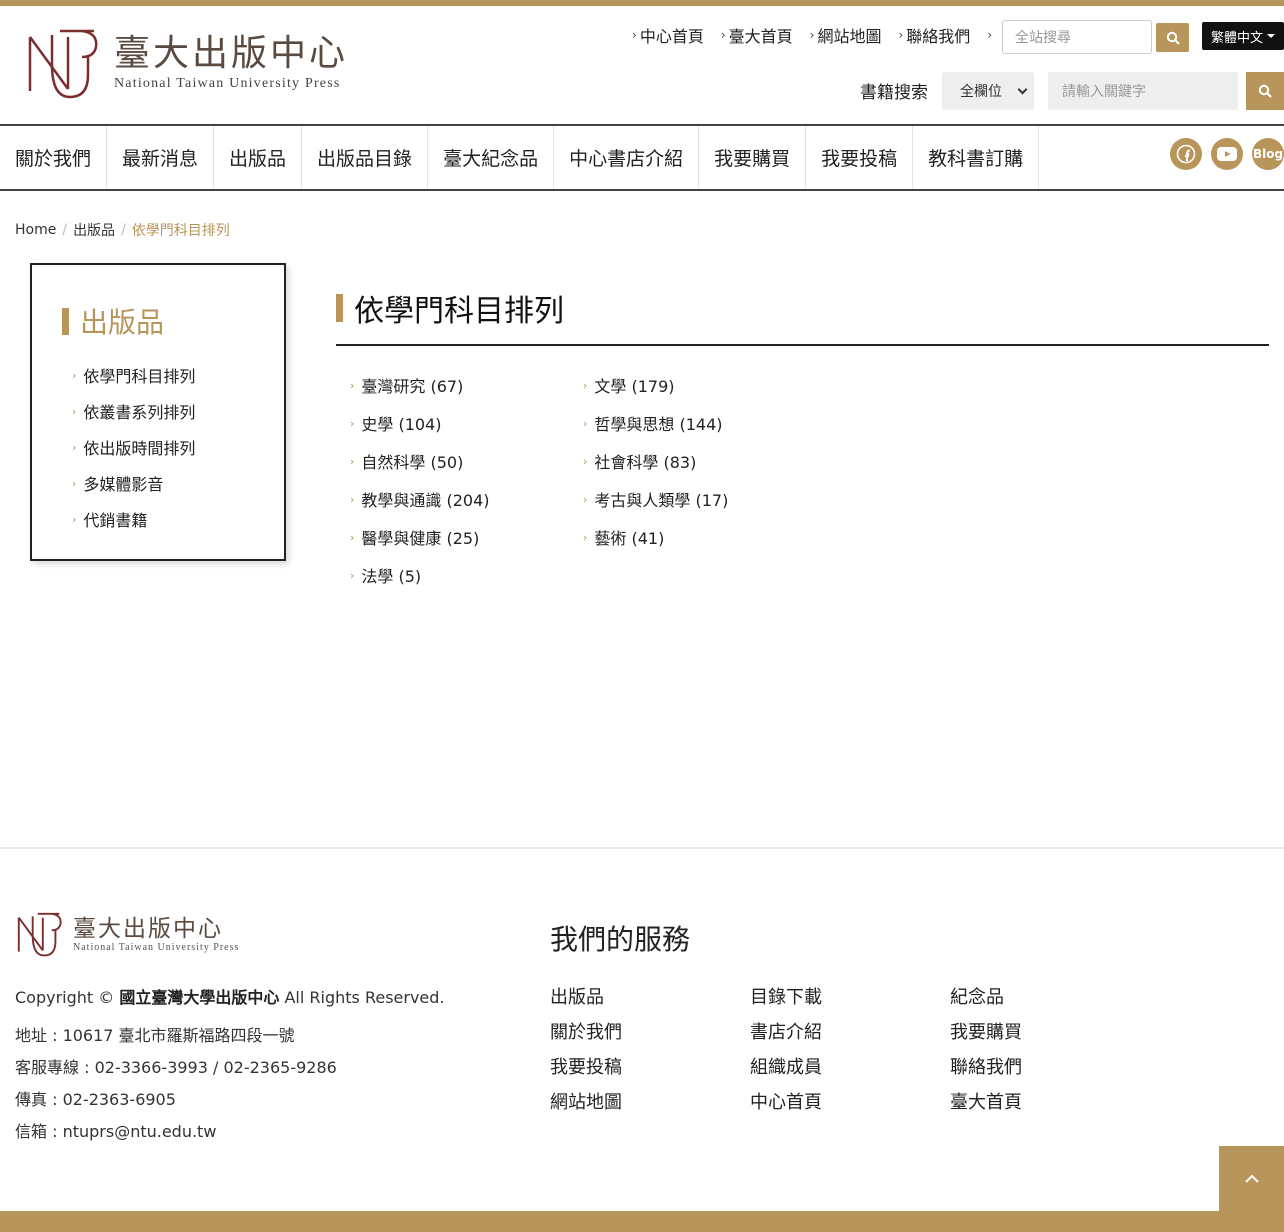 The image size is (1284, 1232). What do you see at coordinates (1227, 154) in the screenshot?
I see `youtube-icon` at bounding box center [1227, 154].